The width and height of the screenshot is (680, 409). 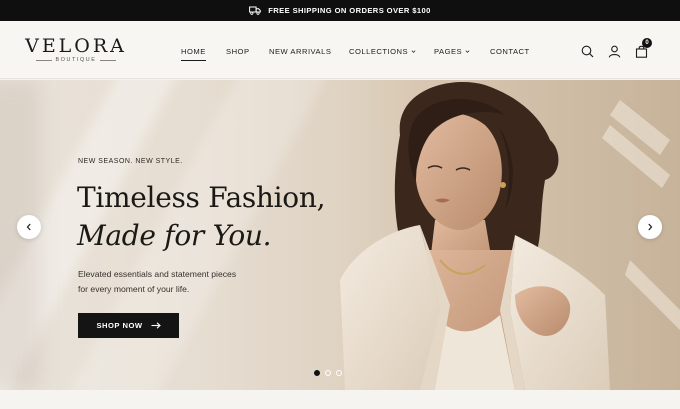 I want to click on cart-button: 0, so click(x=642, y=48).